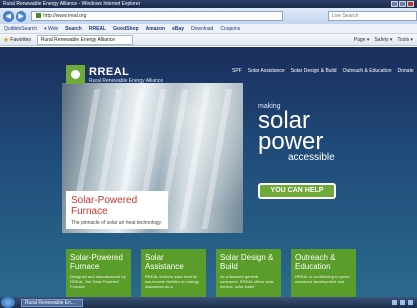  I want to click on system-tray, so click(404, 302).